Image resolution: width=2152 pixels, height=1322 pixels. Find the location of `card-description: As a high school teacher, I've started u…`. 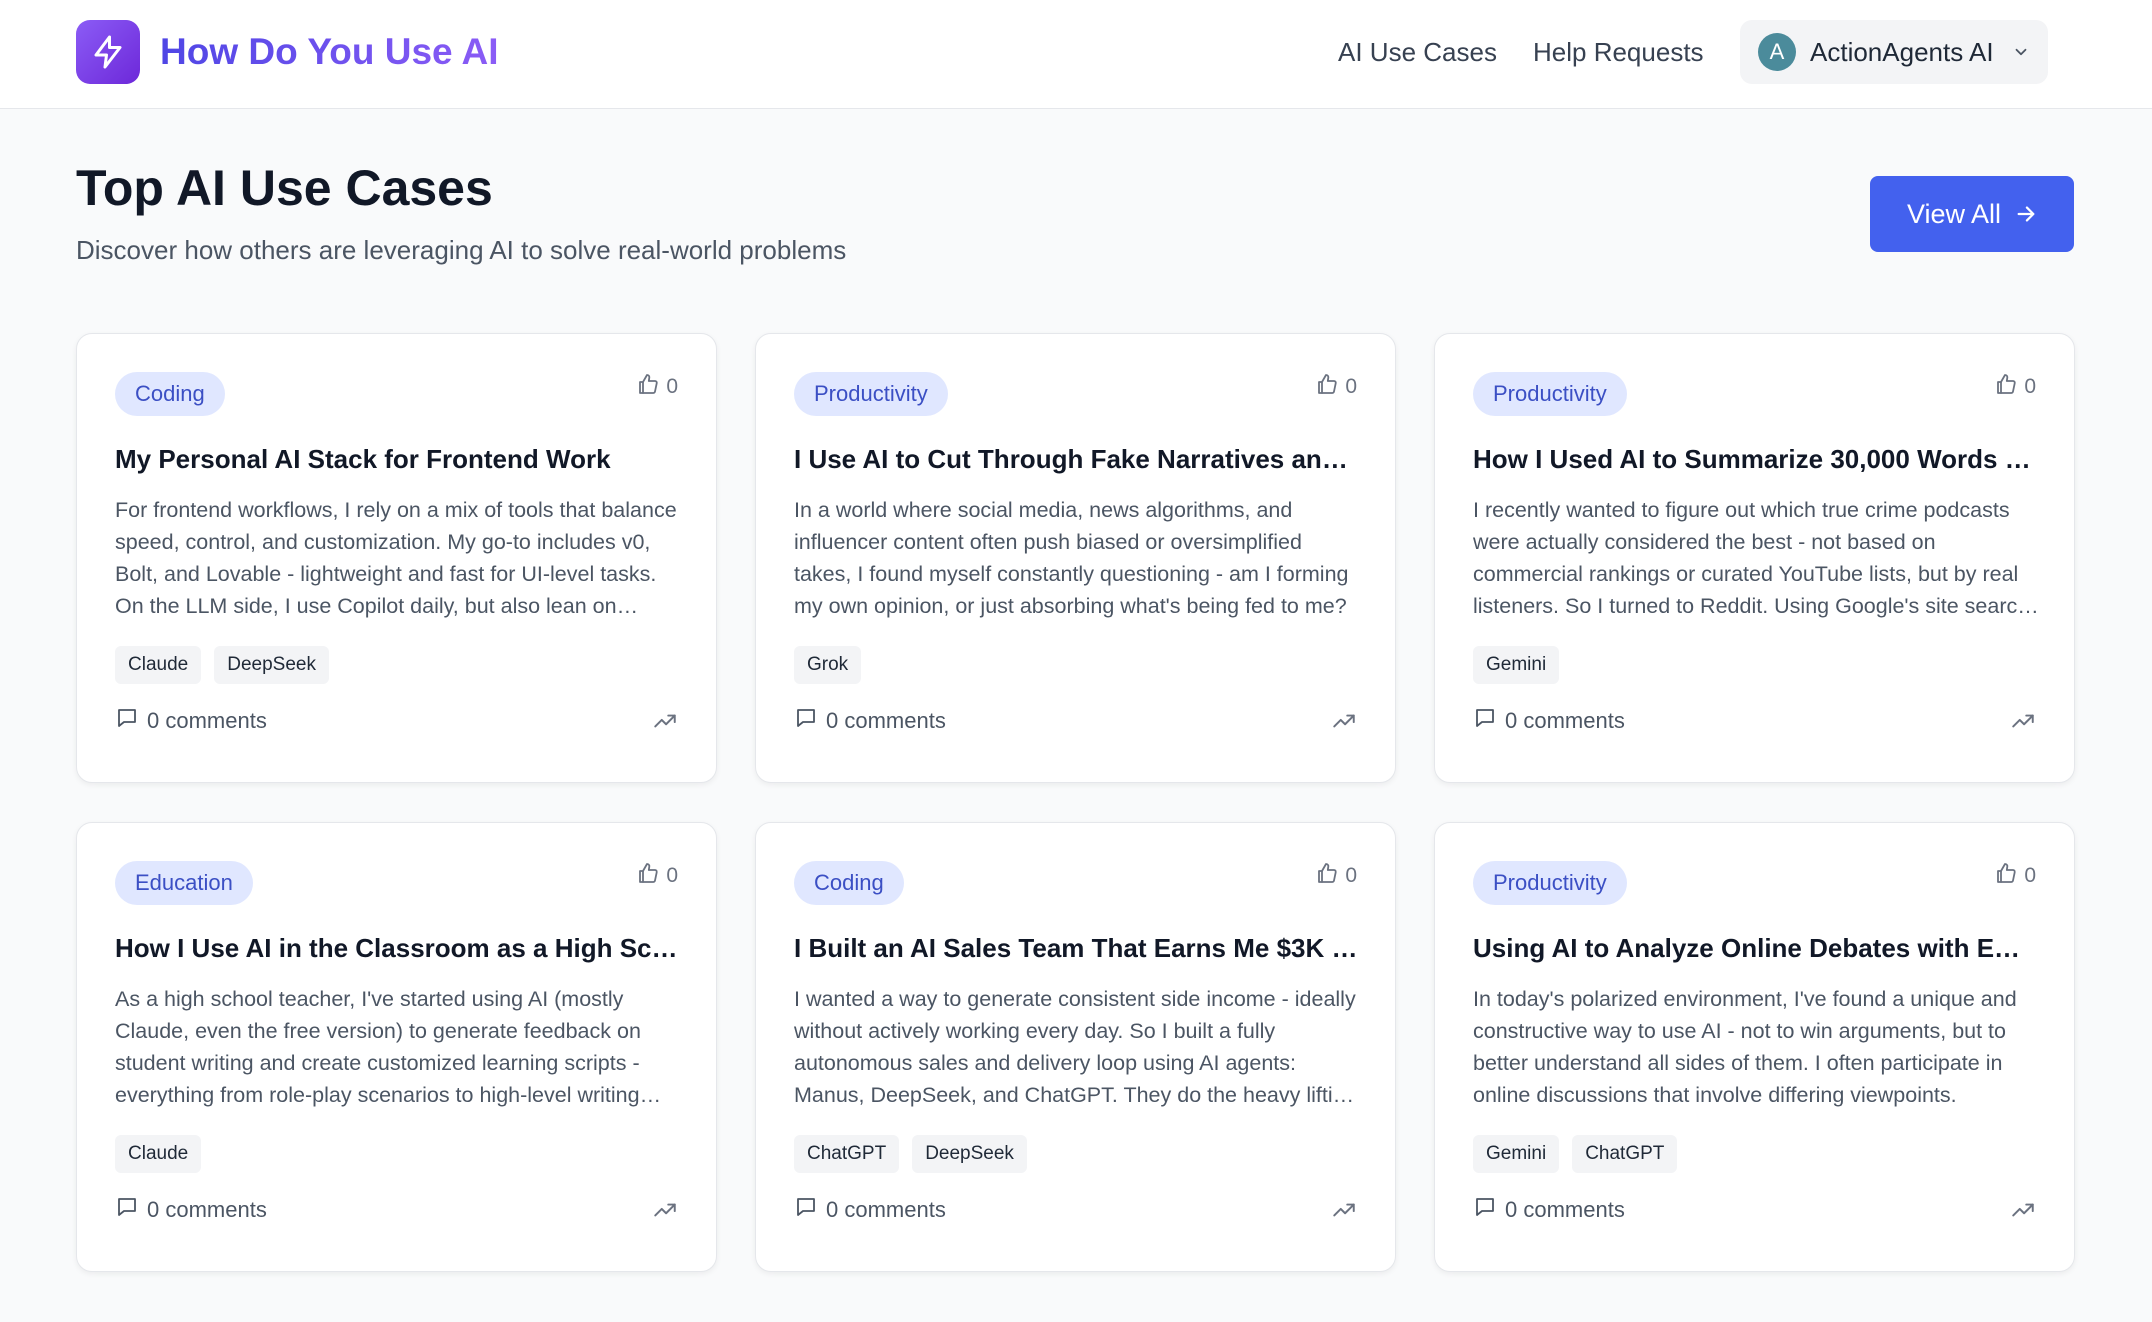

card-description: As a high school teacher, I've started u… is located at coordinates (378, 1047).